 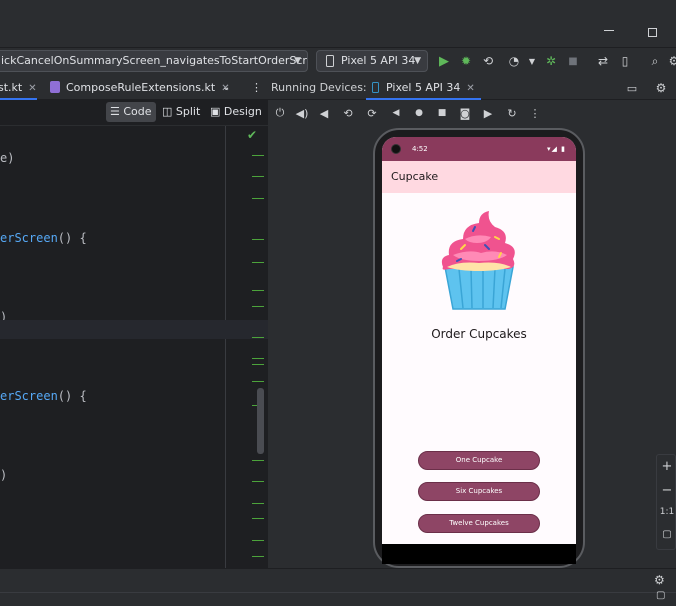 What do you see at coordinates (666, 502) in the screenshot?
I see `zoom-controls: + − 1:1 ▢` at bounding box center [666, 502].